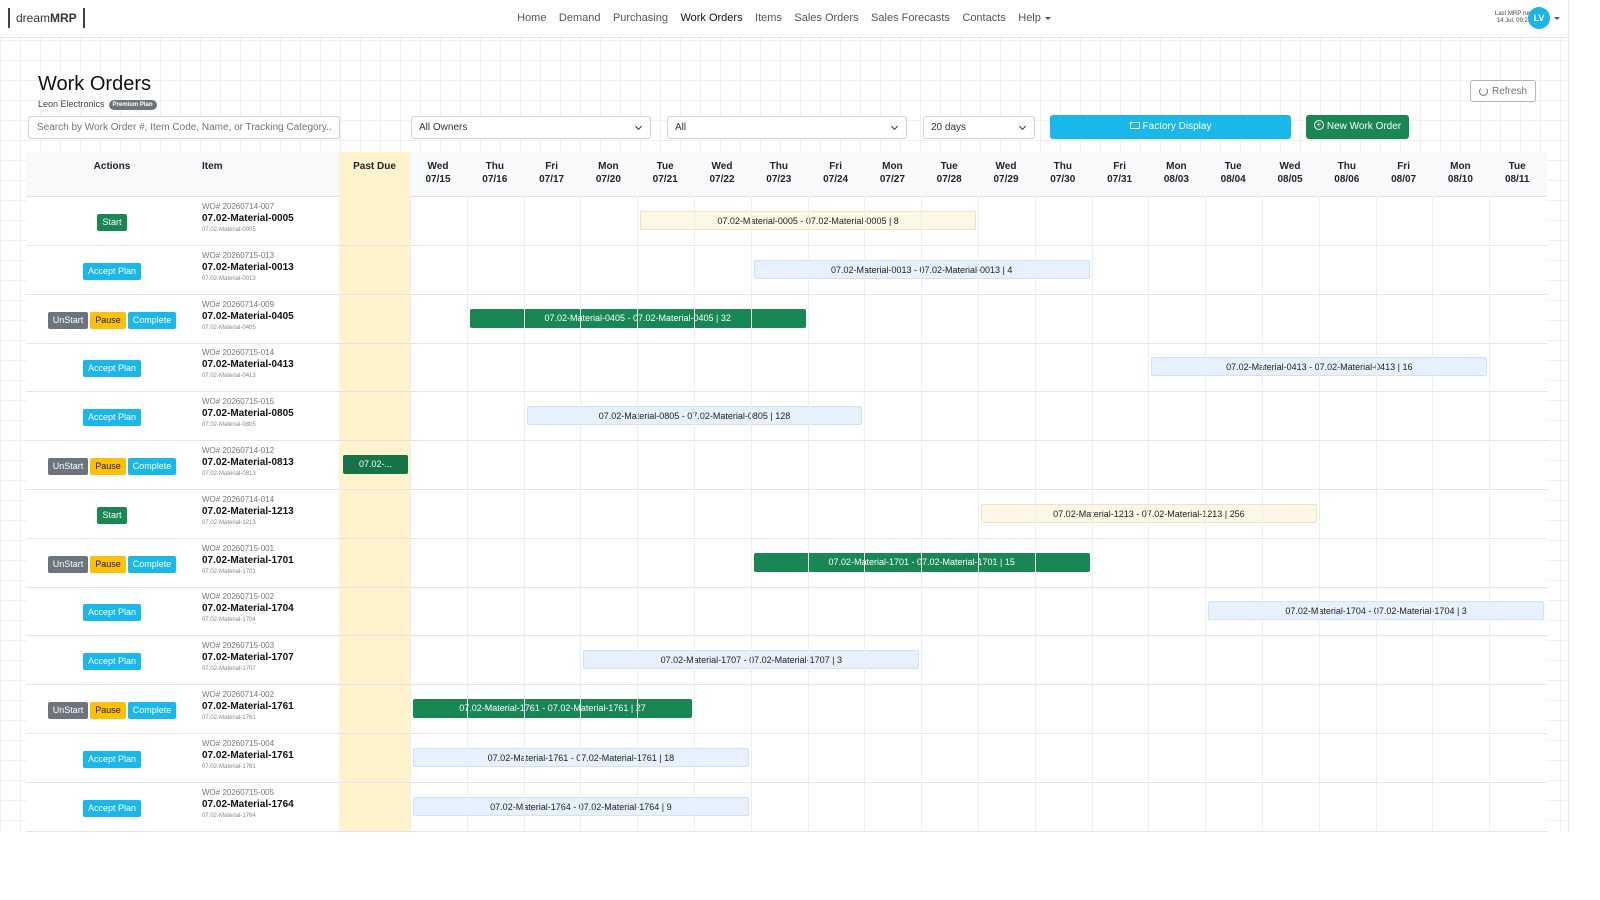  I want to click on item-name: 07.02-Material-0413, so click(229, 376).